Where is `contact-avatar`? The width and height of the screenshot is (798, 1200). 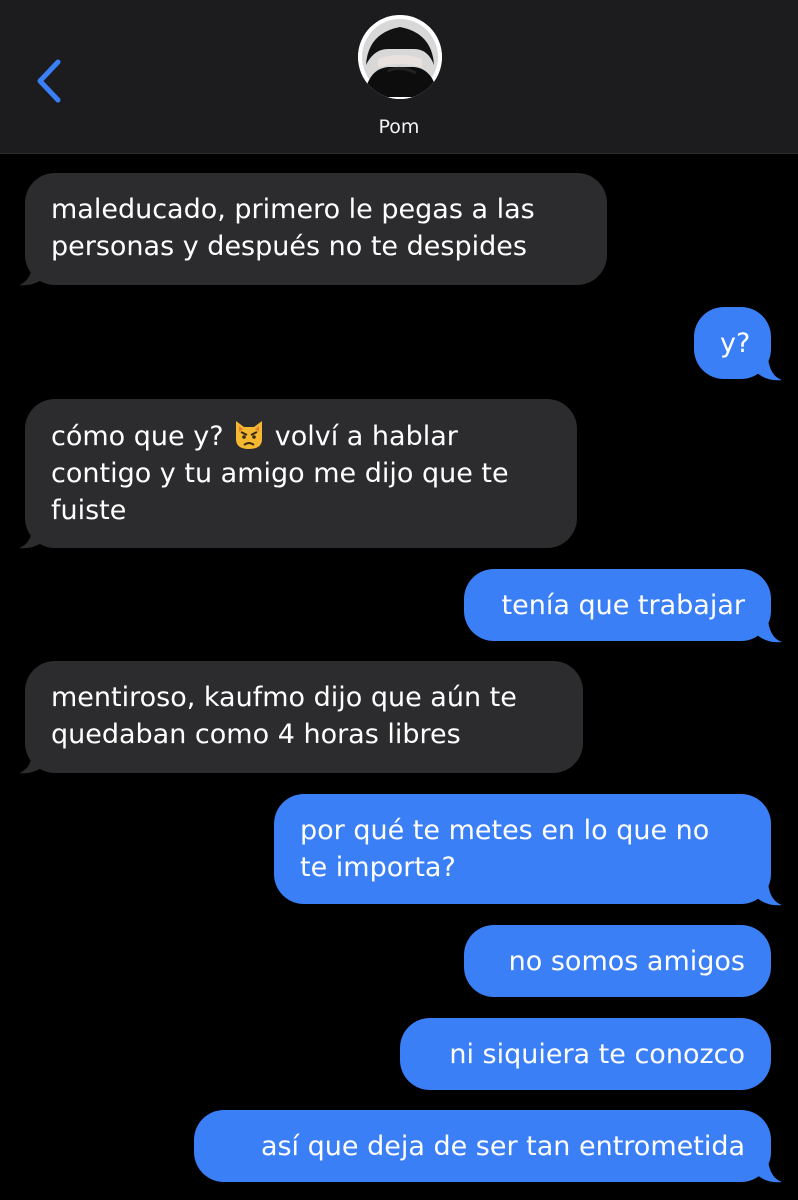 contact-avatar is located at coordinates (400, 57).